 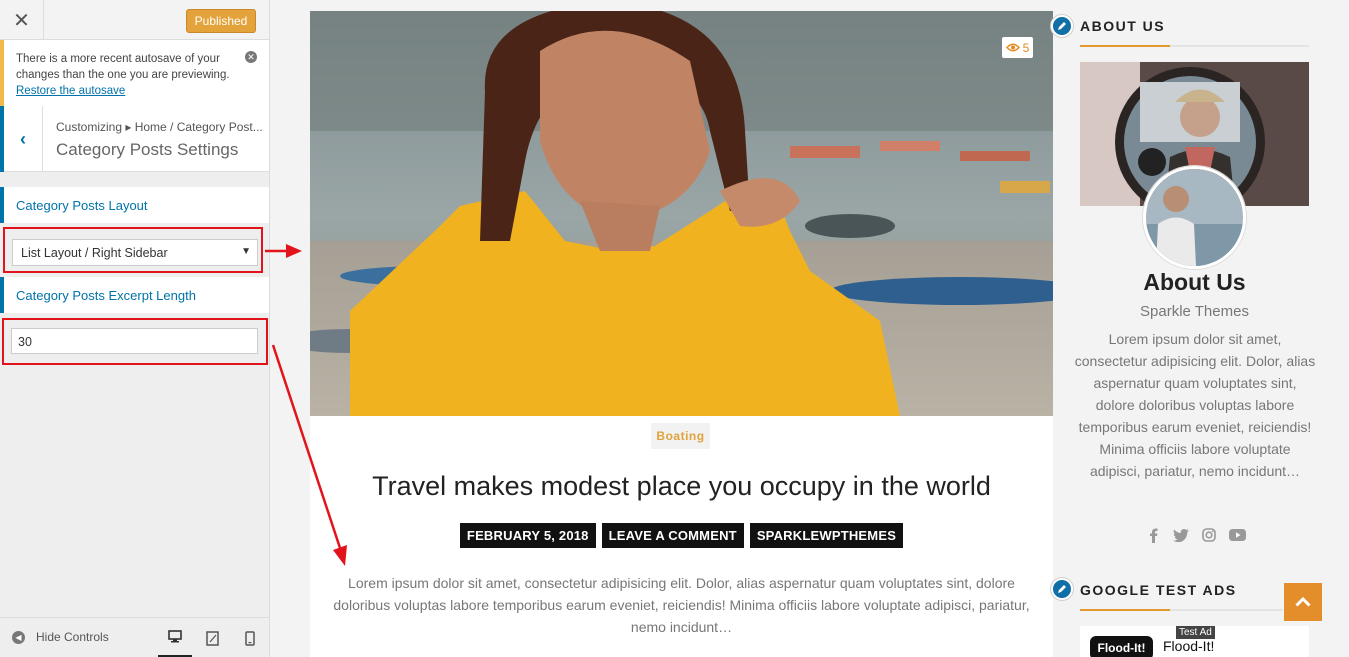 I want to click on mobile-icon, so click(x=250, y=638).